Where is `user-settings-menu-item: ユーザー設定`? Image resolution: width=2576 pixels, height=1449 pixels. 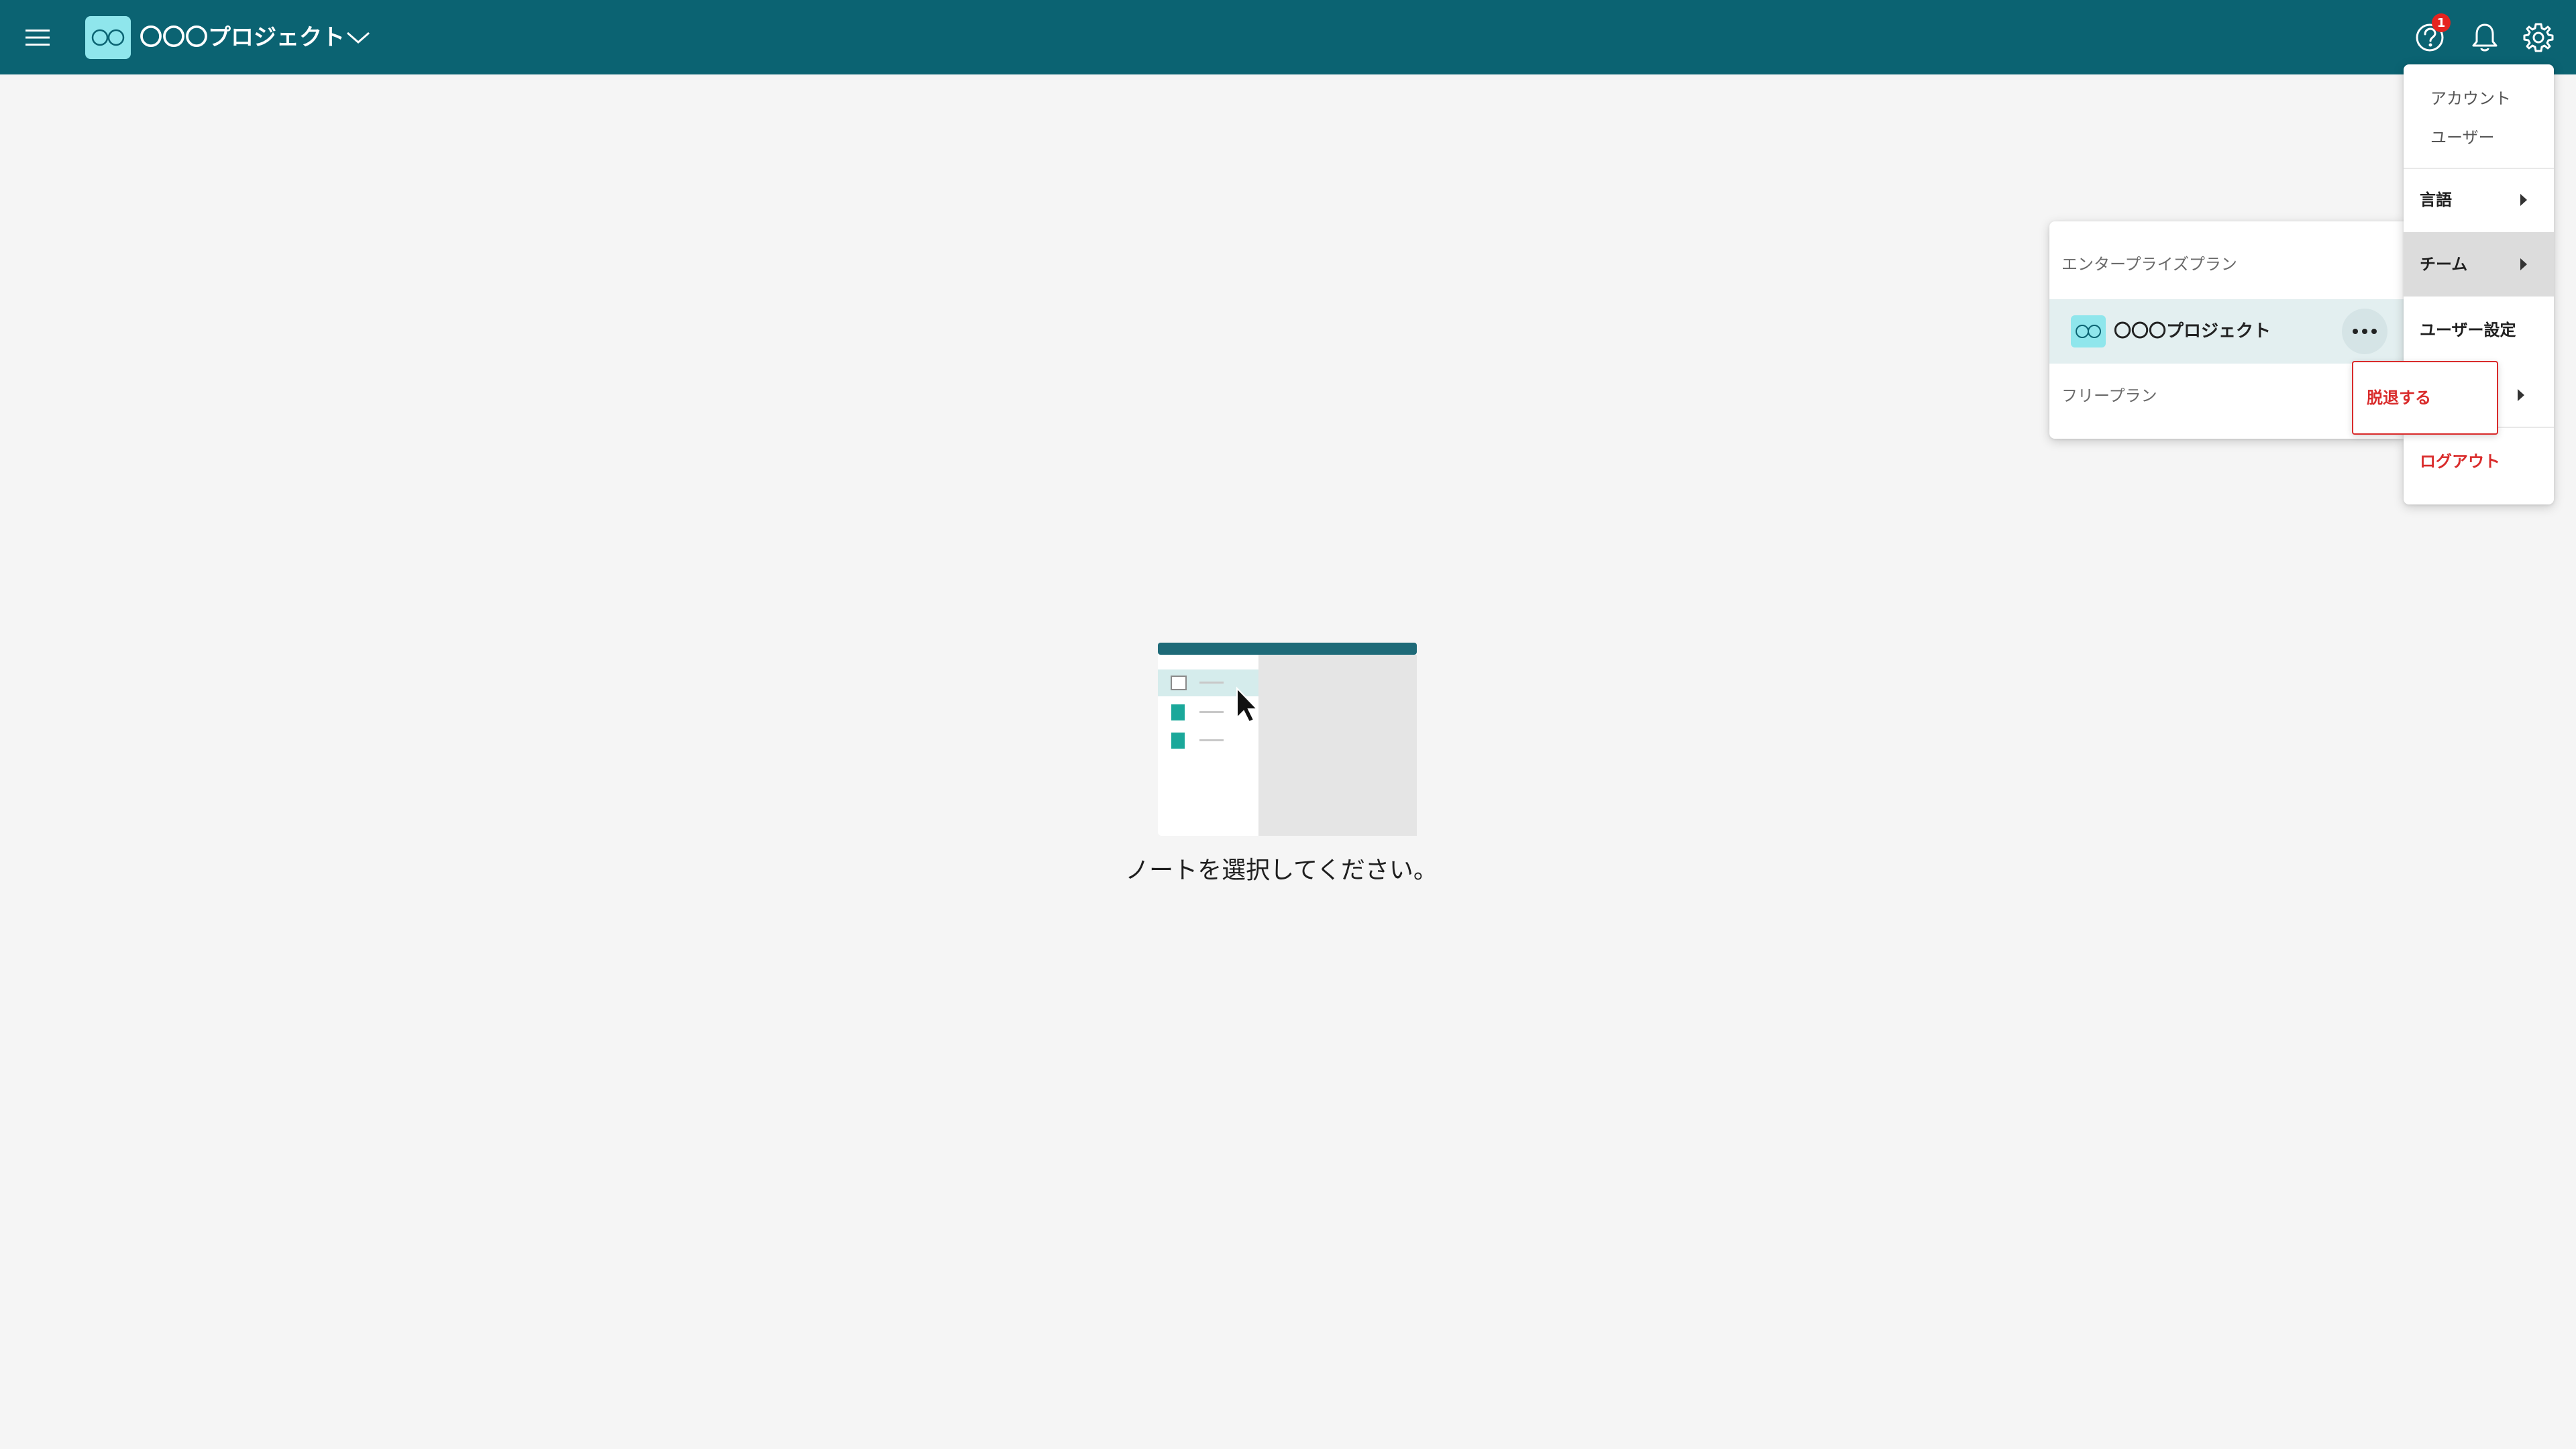 user-settings-menu-item: ユーザー設定 is located at coordinates (2479, 330).